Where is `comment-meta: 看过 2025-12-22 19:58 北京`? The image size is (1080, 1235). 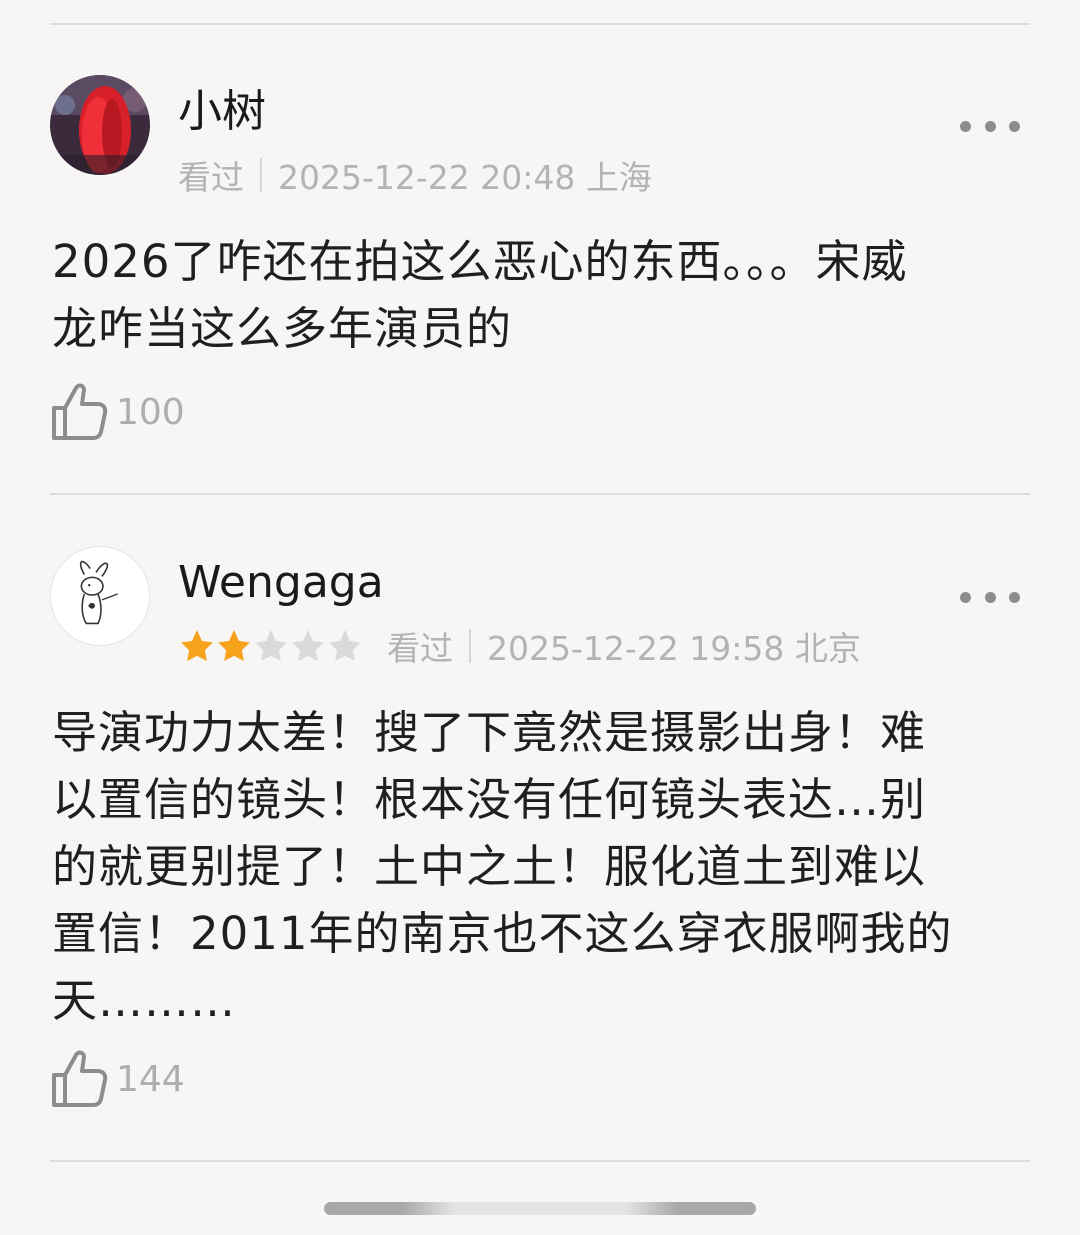 comment-meta: 看过 2025-12-22 19:58 北京 is located at coordinates (519, 647).